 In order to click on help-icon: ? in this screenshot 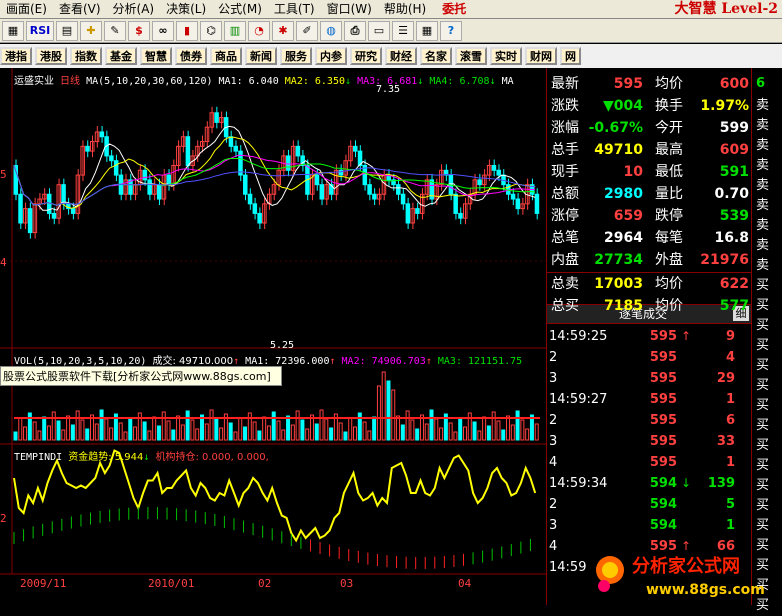, I will do `click(451, 30)`.